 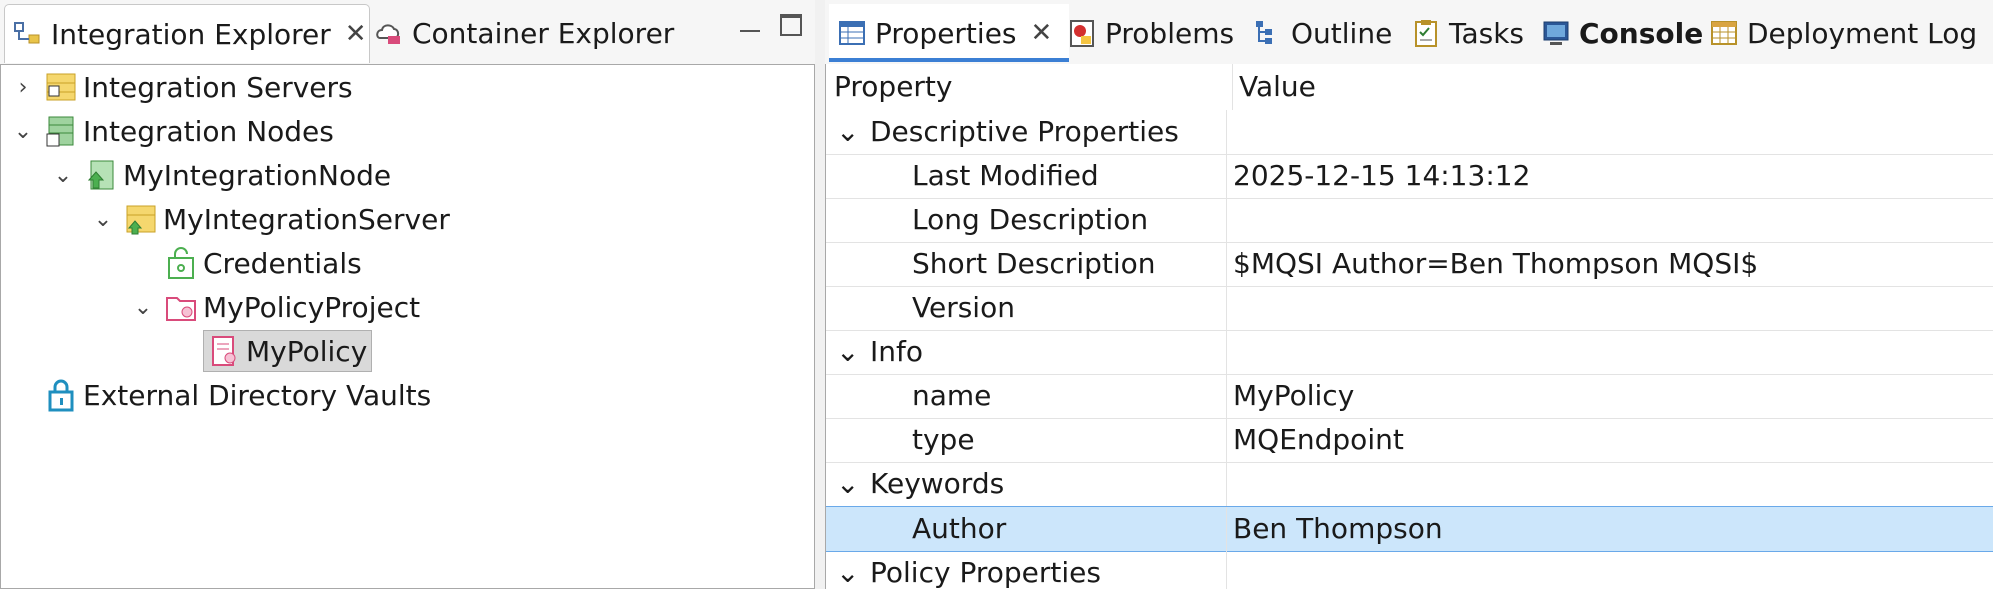 I want to click on tree-item-label: External Directory Vaults, so click(x=257, y=395).